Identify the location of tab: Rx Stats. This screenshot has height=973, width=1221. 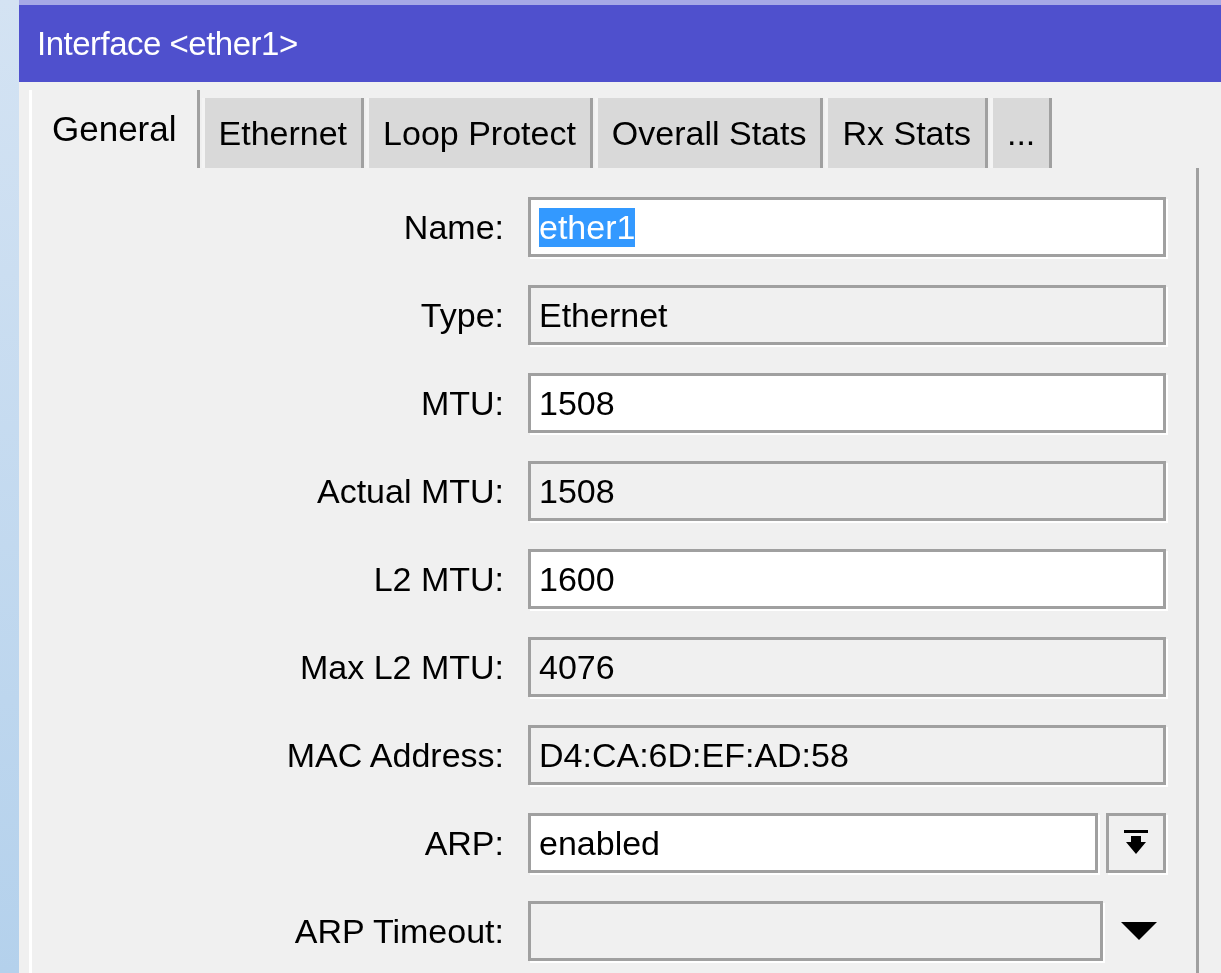
(906, 133).